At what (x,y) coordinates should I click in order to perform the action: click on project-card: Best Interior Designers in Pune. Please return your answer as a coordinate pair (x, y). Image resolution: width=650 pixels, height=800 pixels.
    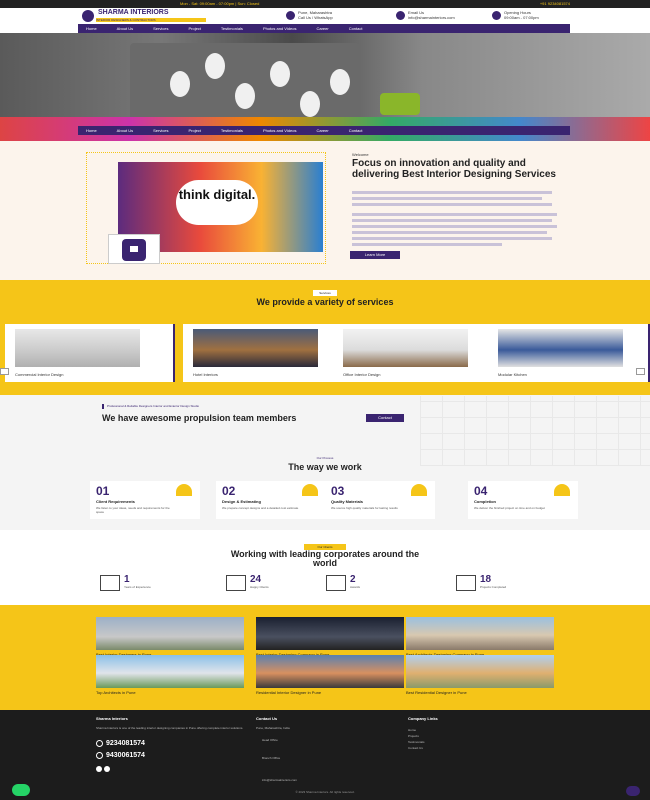
    Looking at the image, I should click on (170, 638).